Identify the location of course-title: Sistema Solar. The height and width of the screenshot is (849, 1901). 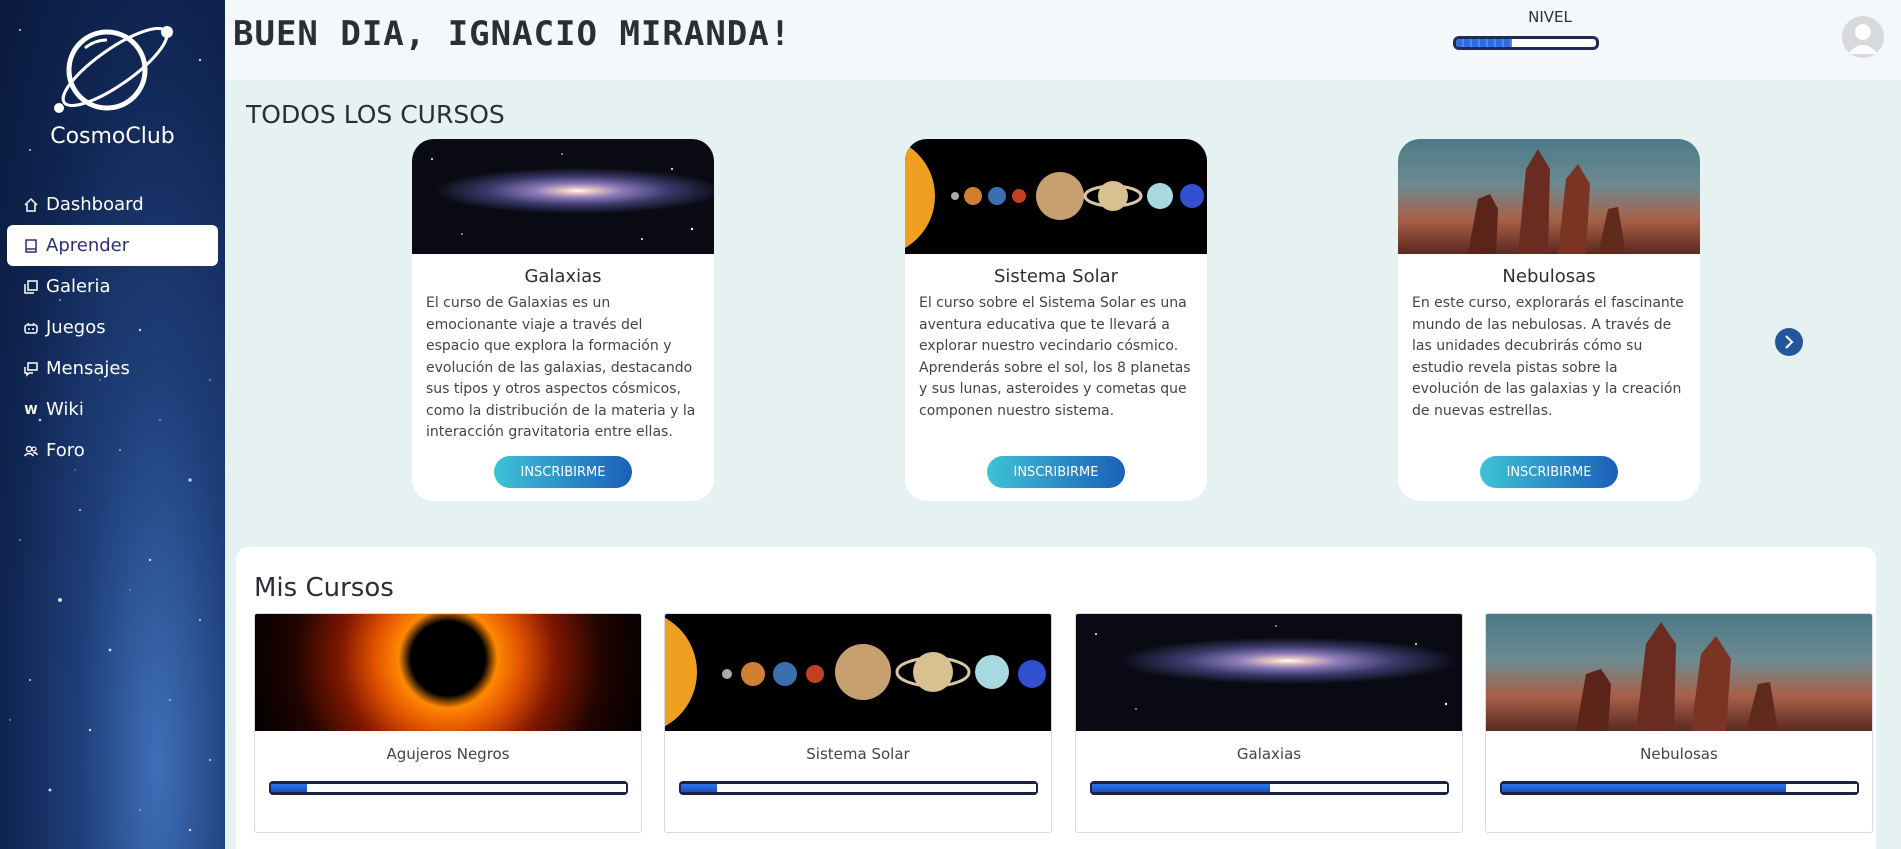
(1056, 276).